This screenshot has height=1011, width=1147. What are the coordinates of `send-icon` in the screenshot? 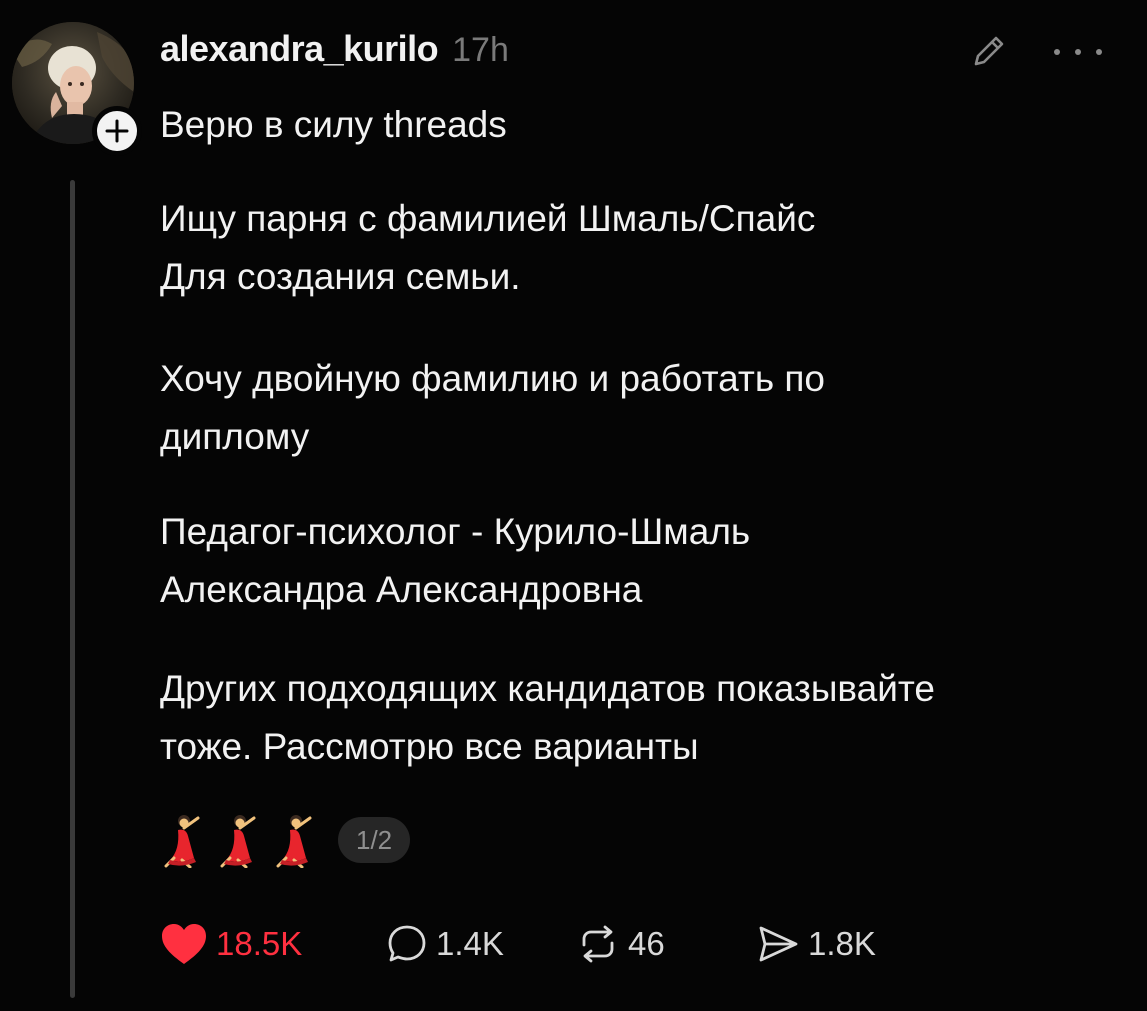 It's located at (778, 944).